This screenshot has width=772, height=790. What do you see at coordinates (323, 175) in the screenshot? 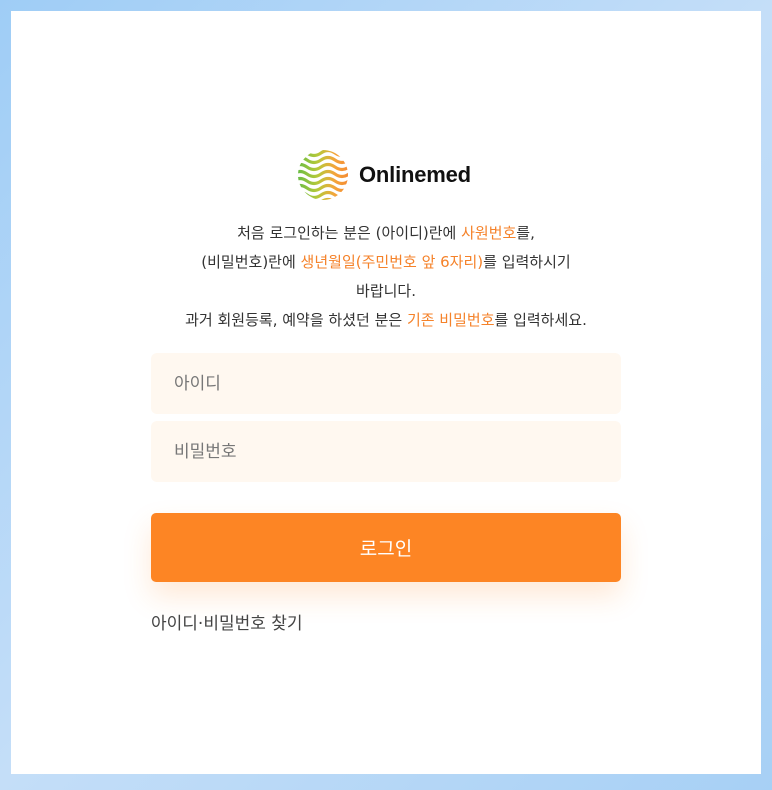
I see `wavy-globe-icon` at bounding box center [323, 175].